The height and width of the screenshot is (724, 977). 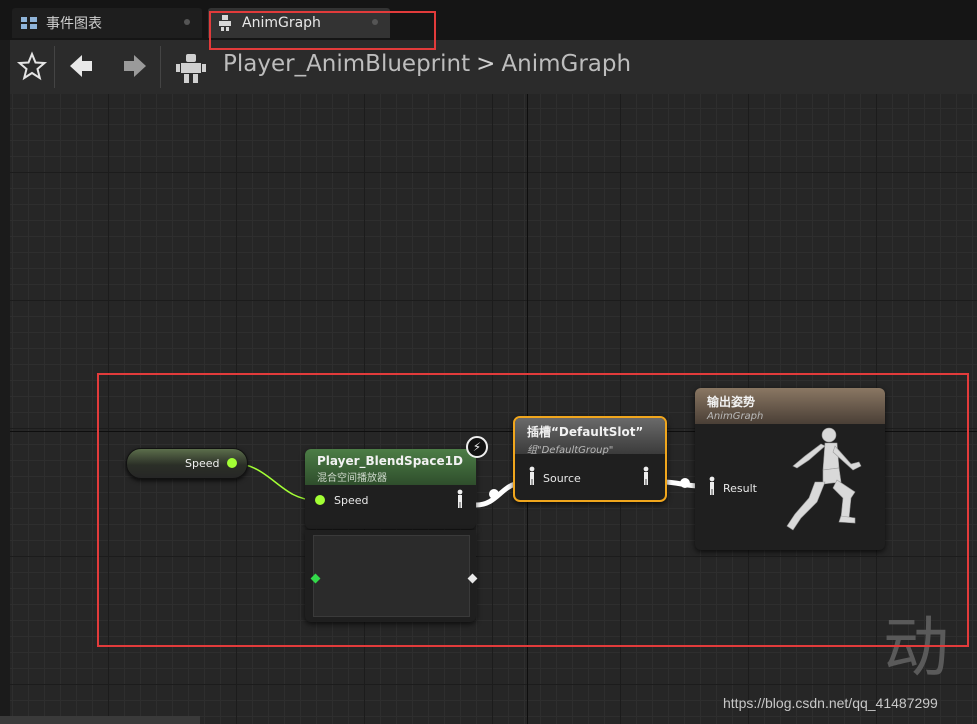 I want to click on tab-event-graph: 事件图表, so click(x=107, y=23).